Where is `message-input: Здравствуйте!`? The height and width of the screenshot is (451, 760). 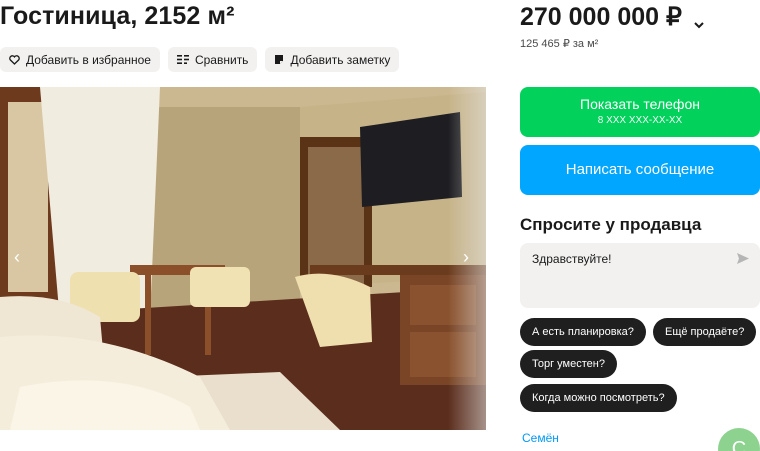
message-input: Здравствуйте! is located at coordinates (640, 275).